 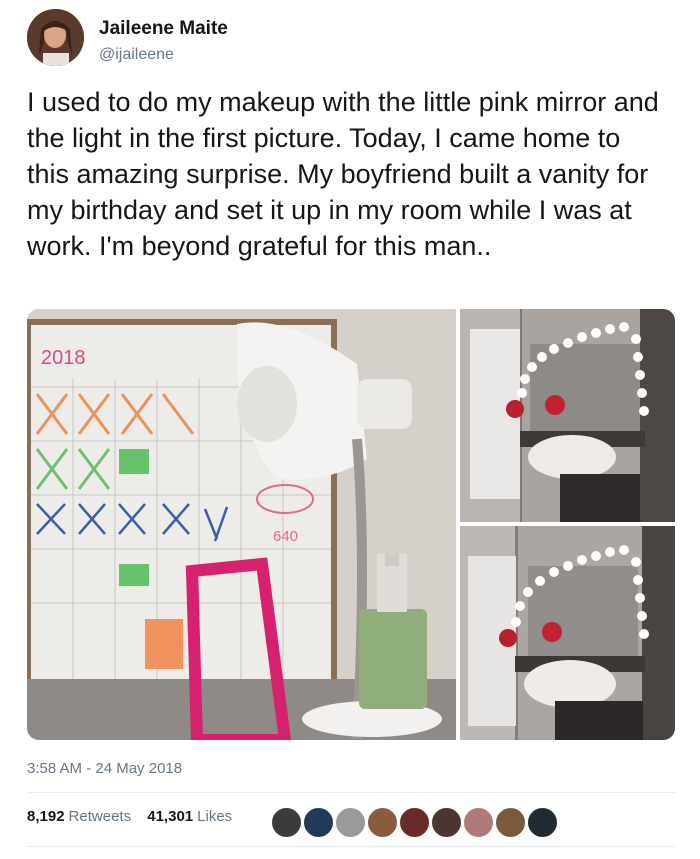 What do you see at coordinates (46, 816) in the screenshot?
I see `retweets-count: 8,192` at bounding box center [46, 816].